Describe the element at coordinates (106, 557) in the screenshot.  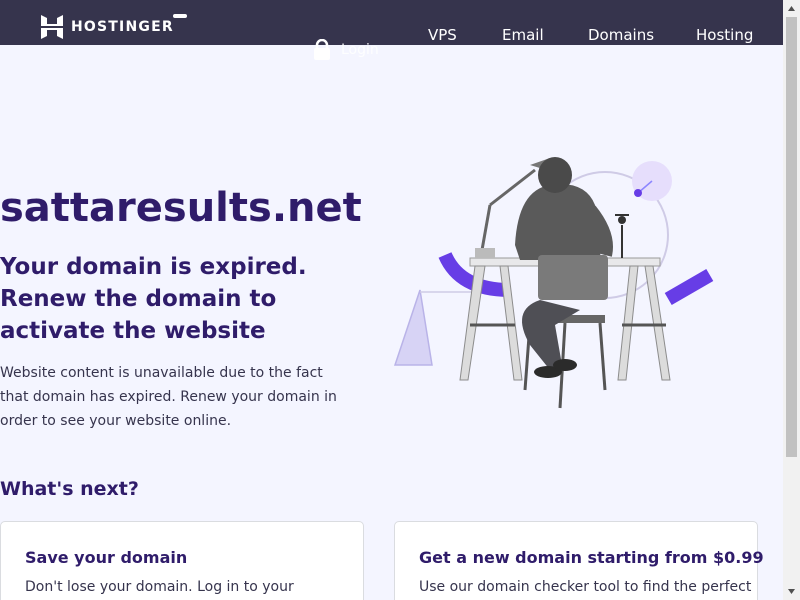
I see `card-title: Save your domain` at that location.